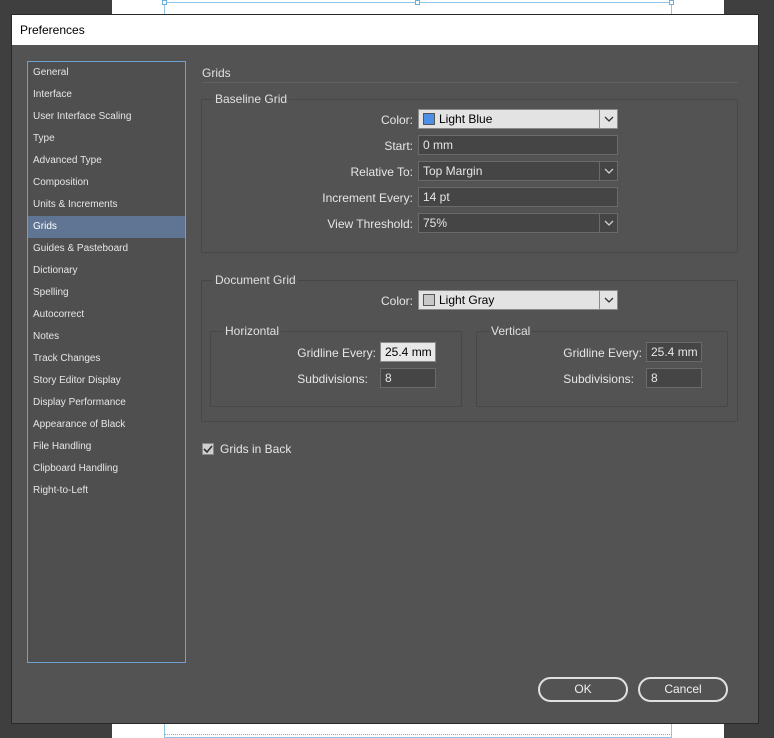 Image resolution: width=774 pixels, height=738 pixels. What do you see at coordinates (106, 491) in the screenshot?
I see `sidebar-item-right-to-left: Right-to-Left` at bounding box center [106, 491].